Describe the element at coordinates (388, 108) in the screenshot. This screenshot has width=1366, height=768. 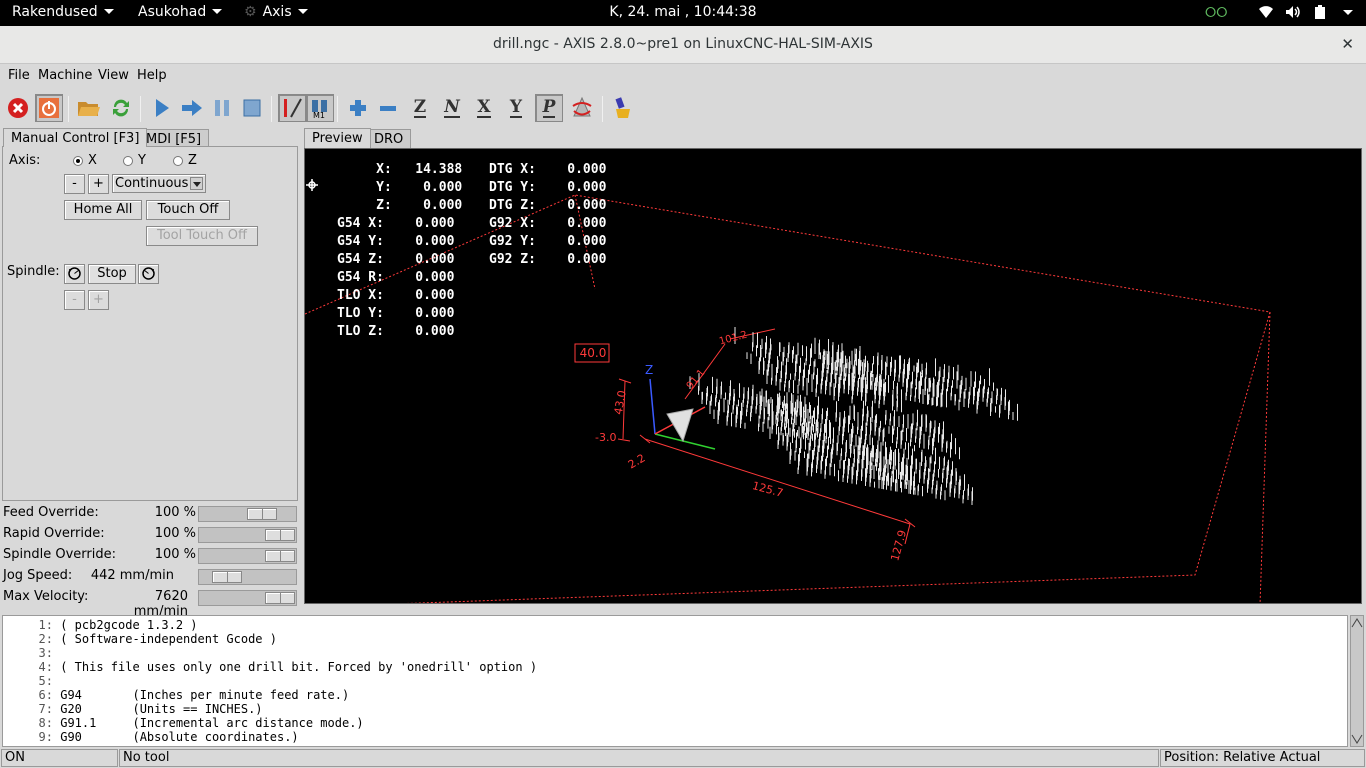
I see `zoom-out-button` at that location.